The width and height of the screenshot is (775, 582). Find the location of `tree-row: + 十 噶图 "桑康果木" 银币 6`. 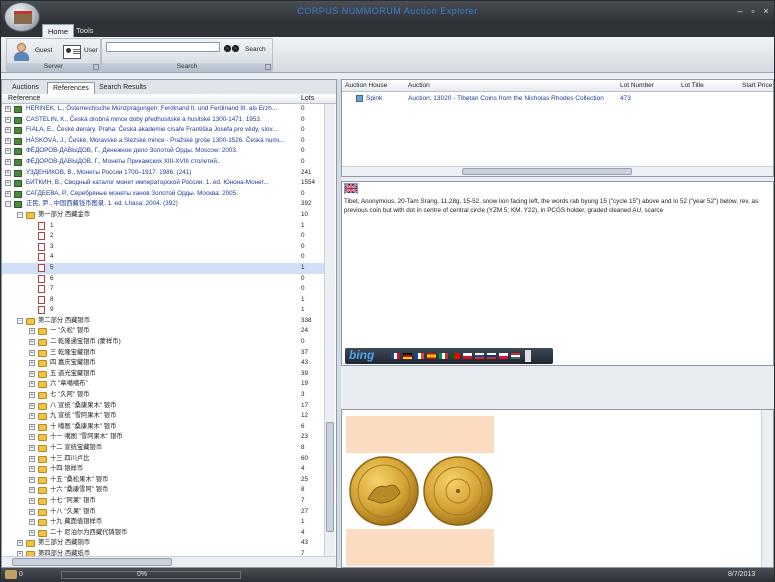

tree-row: + 十 噶图 "桑康果木" 银币 6 is located at coordinates (163, 427).